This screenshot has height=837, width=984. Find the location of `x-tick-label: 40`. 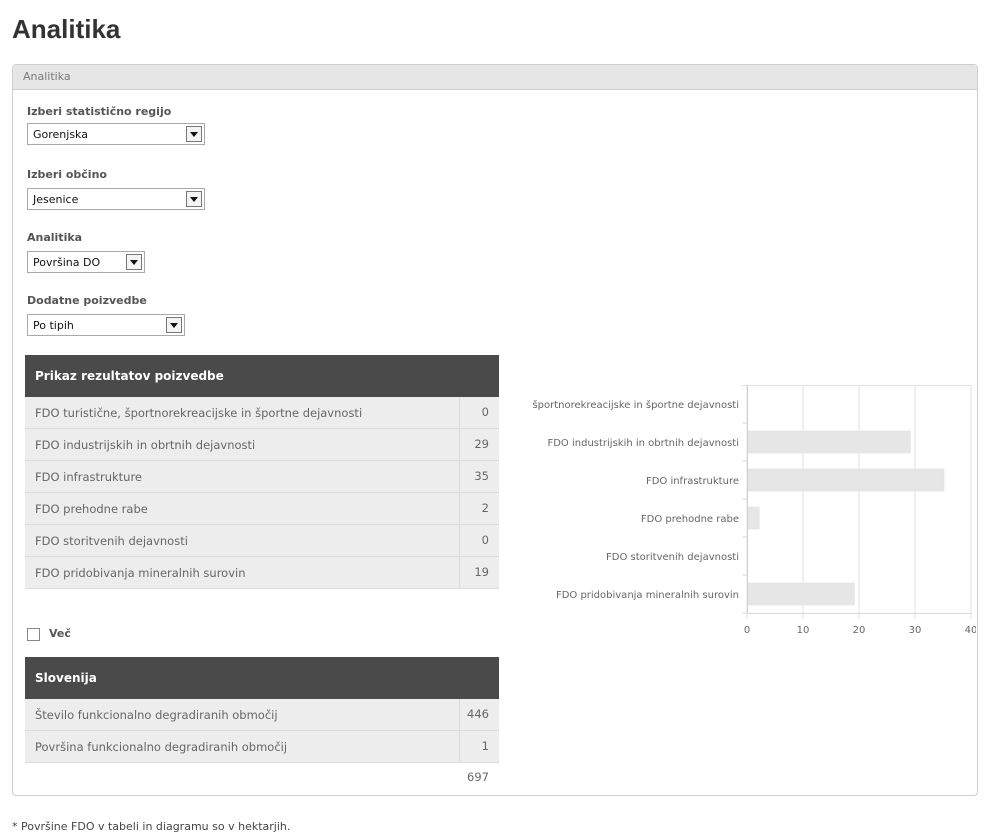

x-tick-label: 40 is located at coordinates (970, 630).